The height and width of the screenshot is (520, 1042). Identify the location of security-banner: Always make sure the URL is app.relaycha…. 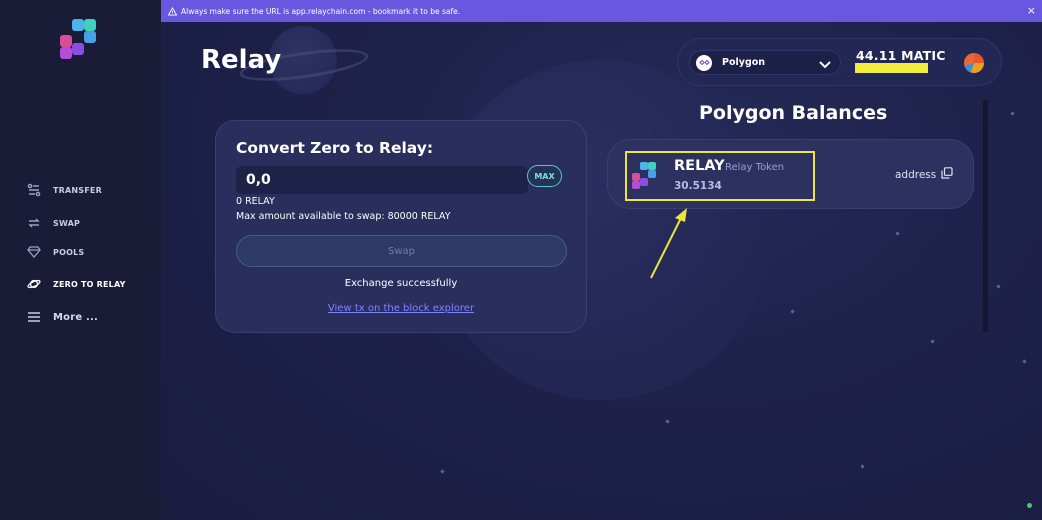
(601, 11).